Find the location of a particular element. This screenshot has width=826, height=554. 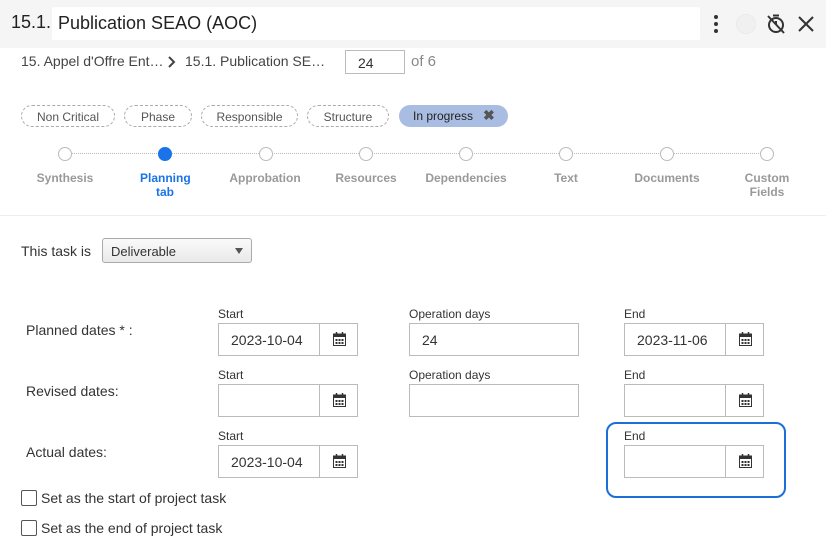

task-title-text: Publication SEAO (AOC) is located at coordinates (158, 23).